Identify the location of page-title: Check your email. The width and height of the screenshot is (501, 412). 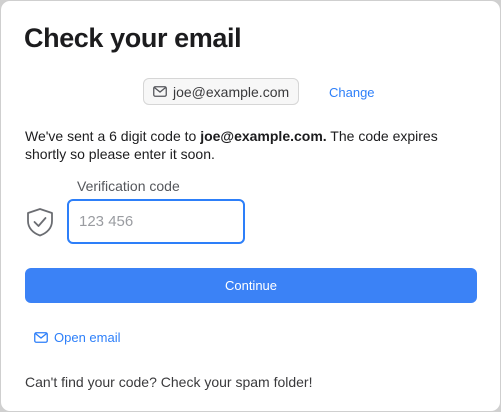
(133, 38).